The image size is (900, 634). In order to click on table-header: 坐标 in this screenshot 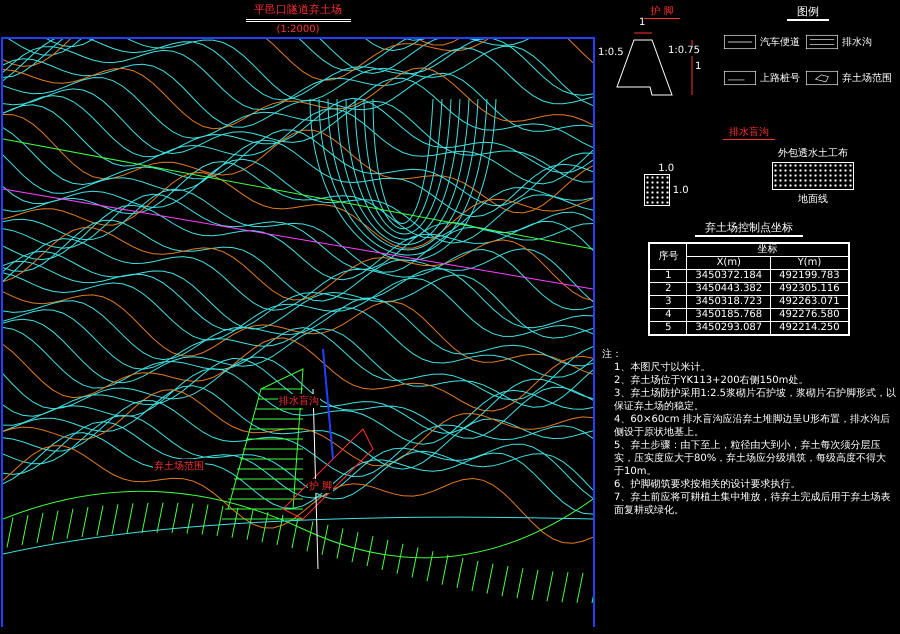, I will do `click(767, 249)`.